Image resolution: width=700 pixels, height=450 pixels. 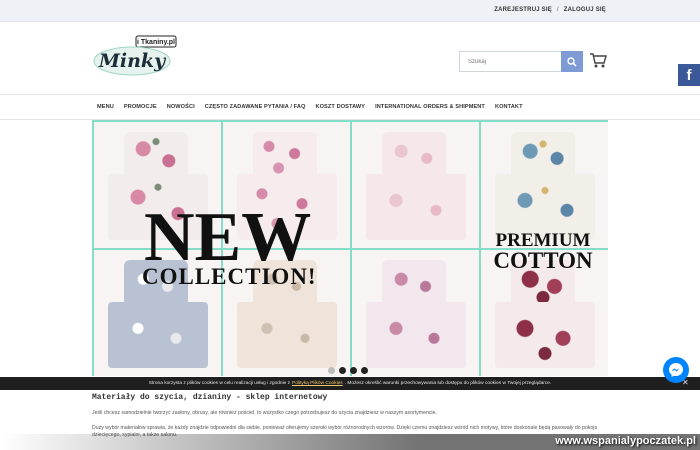 I want to click on site-logo: i Tkaniny.pl Minky, so click(x=138, y=56).